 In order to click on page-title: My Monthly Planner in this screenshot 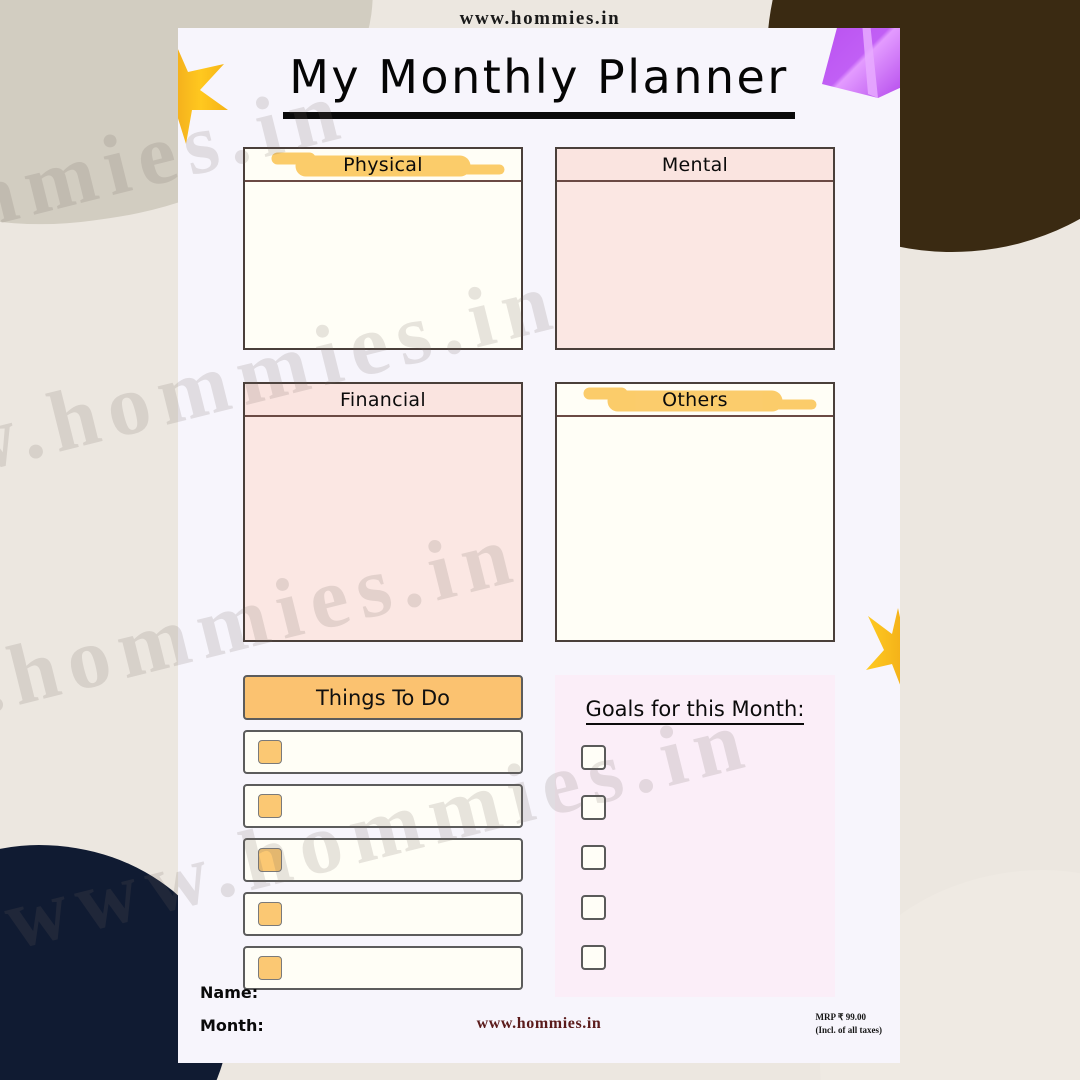, I will do `click(539, 84)`.